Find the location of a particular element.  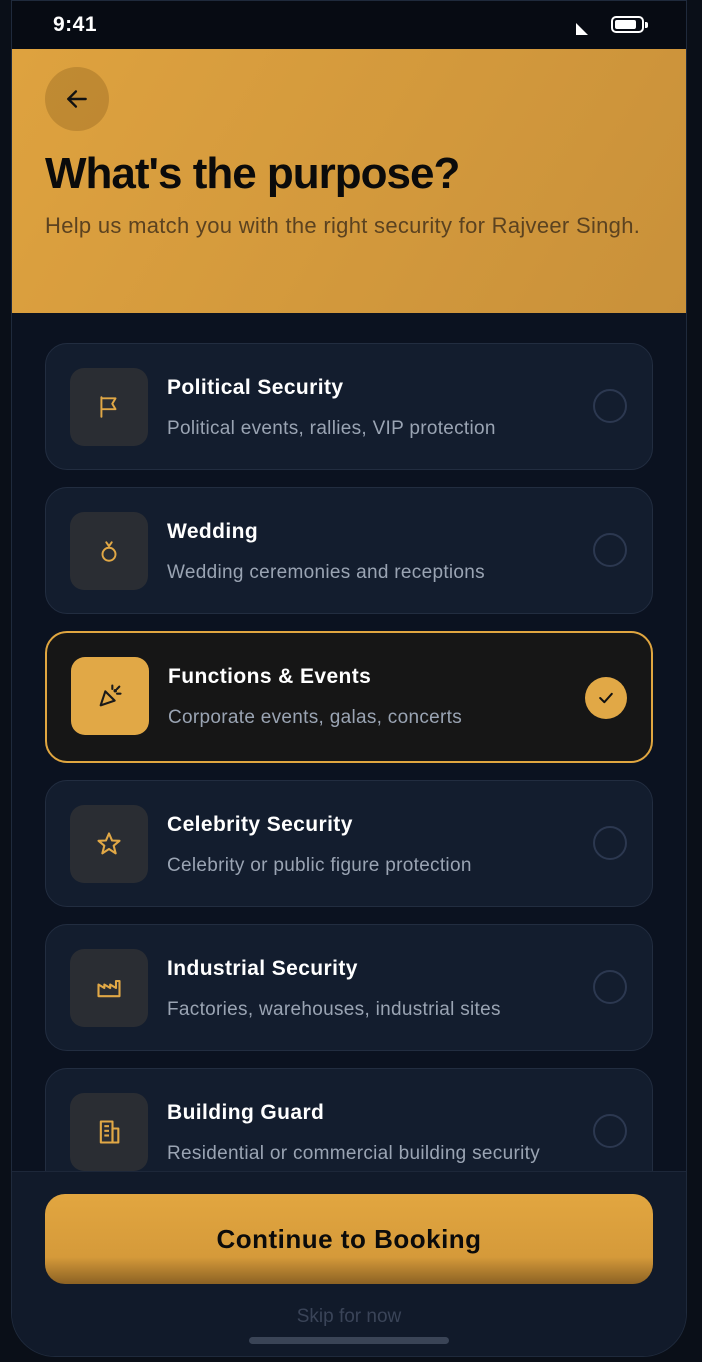

battery-icon is located at coordinates (629, 24).